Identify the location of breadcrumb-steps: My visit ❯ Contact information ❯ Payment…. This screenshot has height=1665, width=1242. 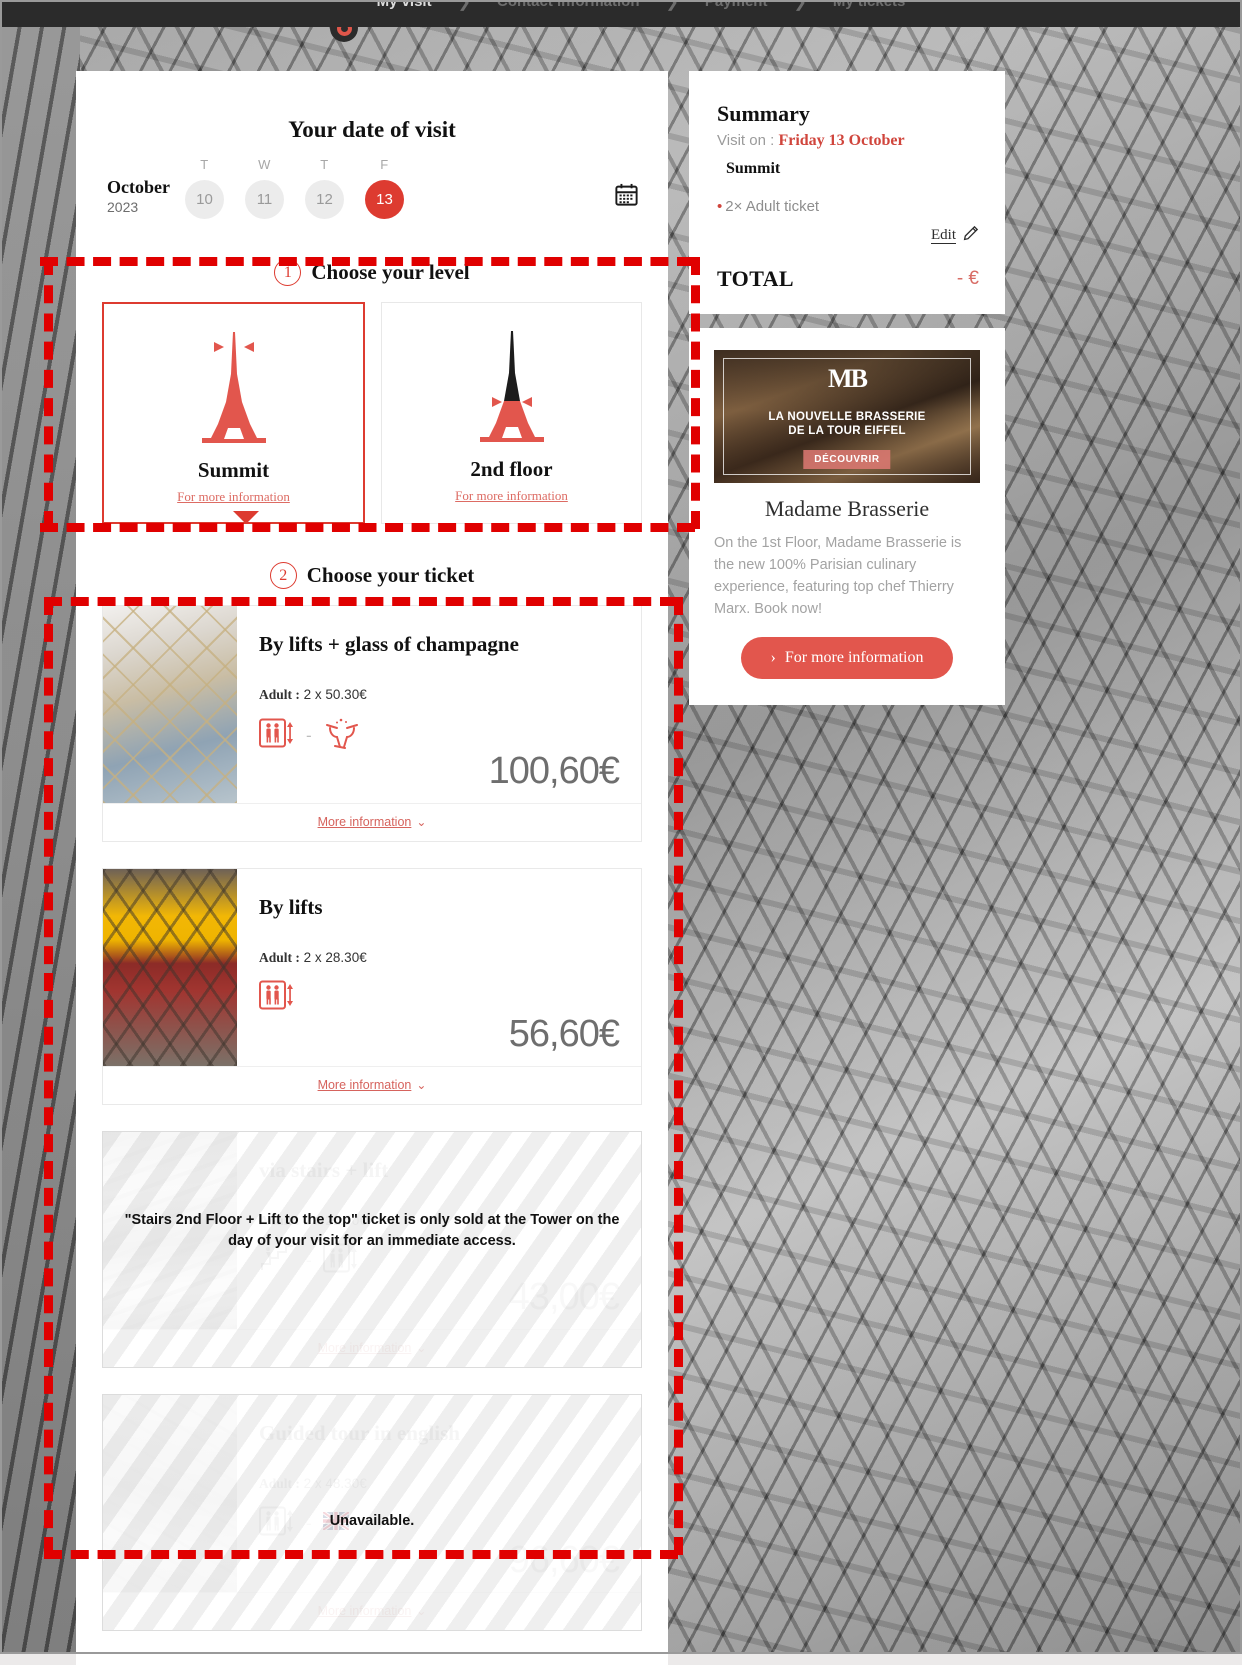
(641, 12).